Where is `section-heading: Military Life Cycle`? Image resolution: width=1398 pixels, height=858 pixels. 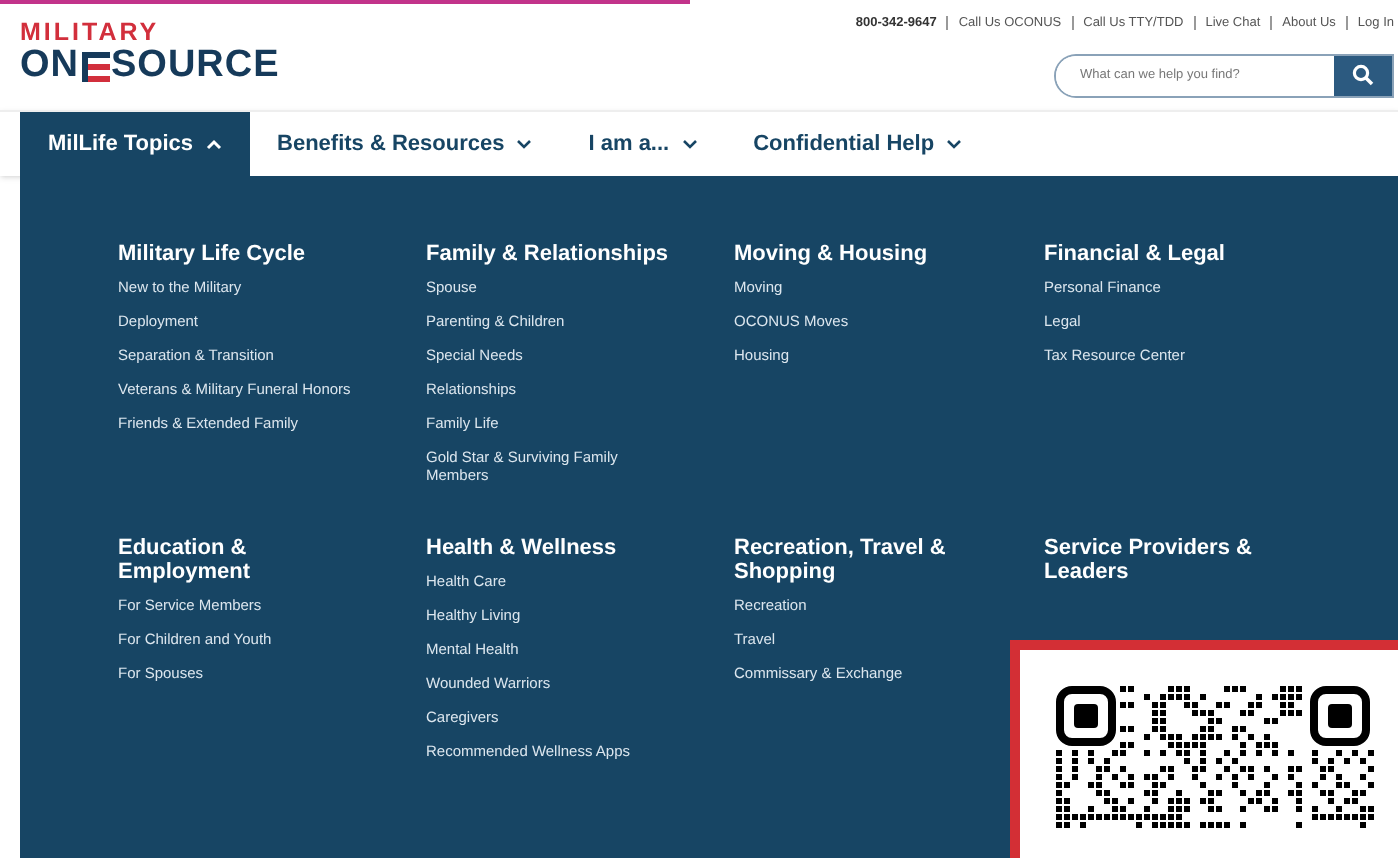
section-heading: Military Life Cycle is located at coordinates (246, 254).